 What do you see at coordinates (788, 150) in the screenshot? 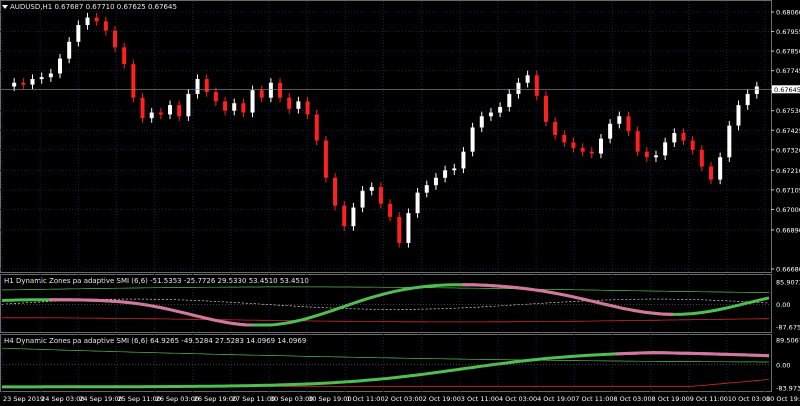
I see `price-tick-label: 0.67320` at bounding box center [788, 150].